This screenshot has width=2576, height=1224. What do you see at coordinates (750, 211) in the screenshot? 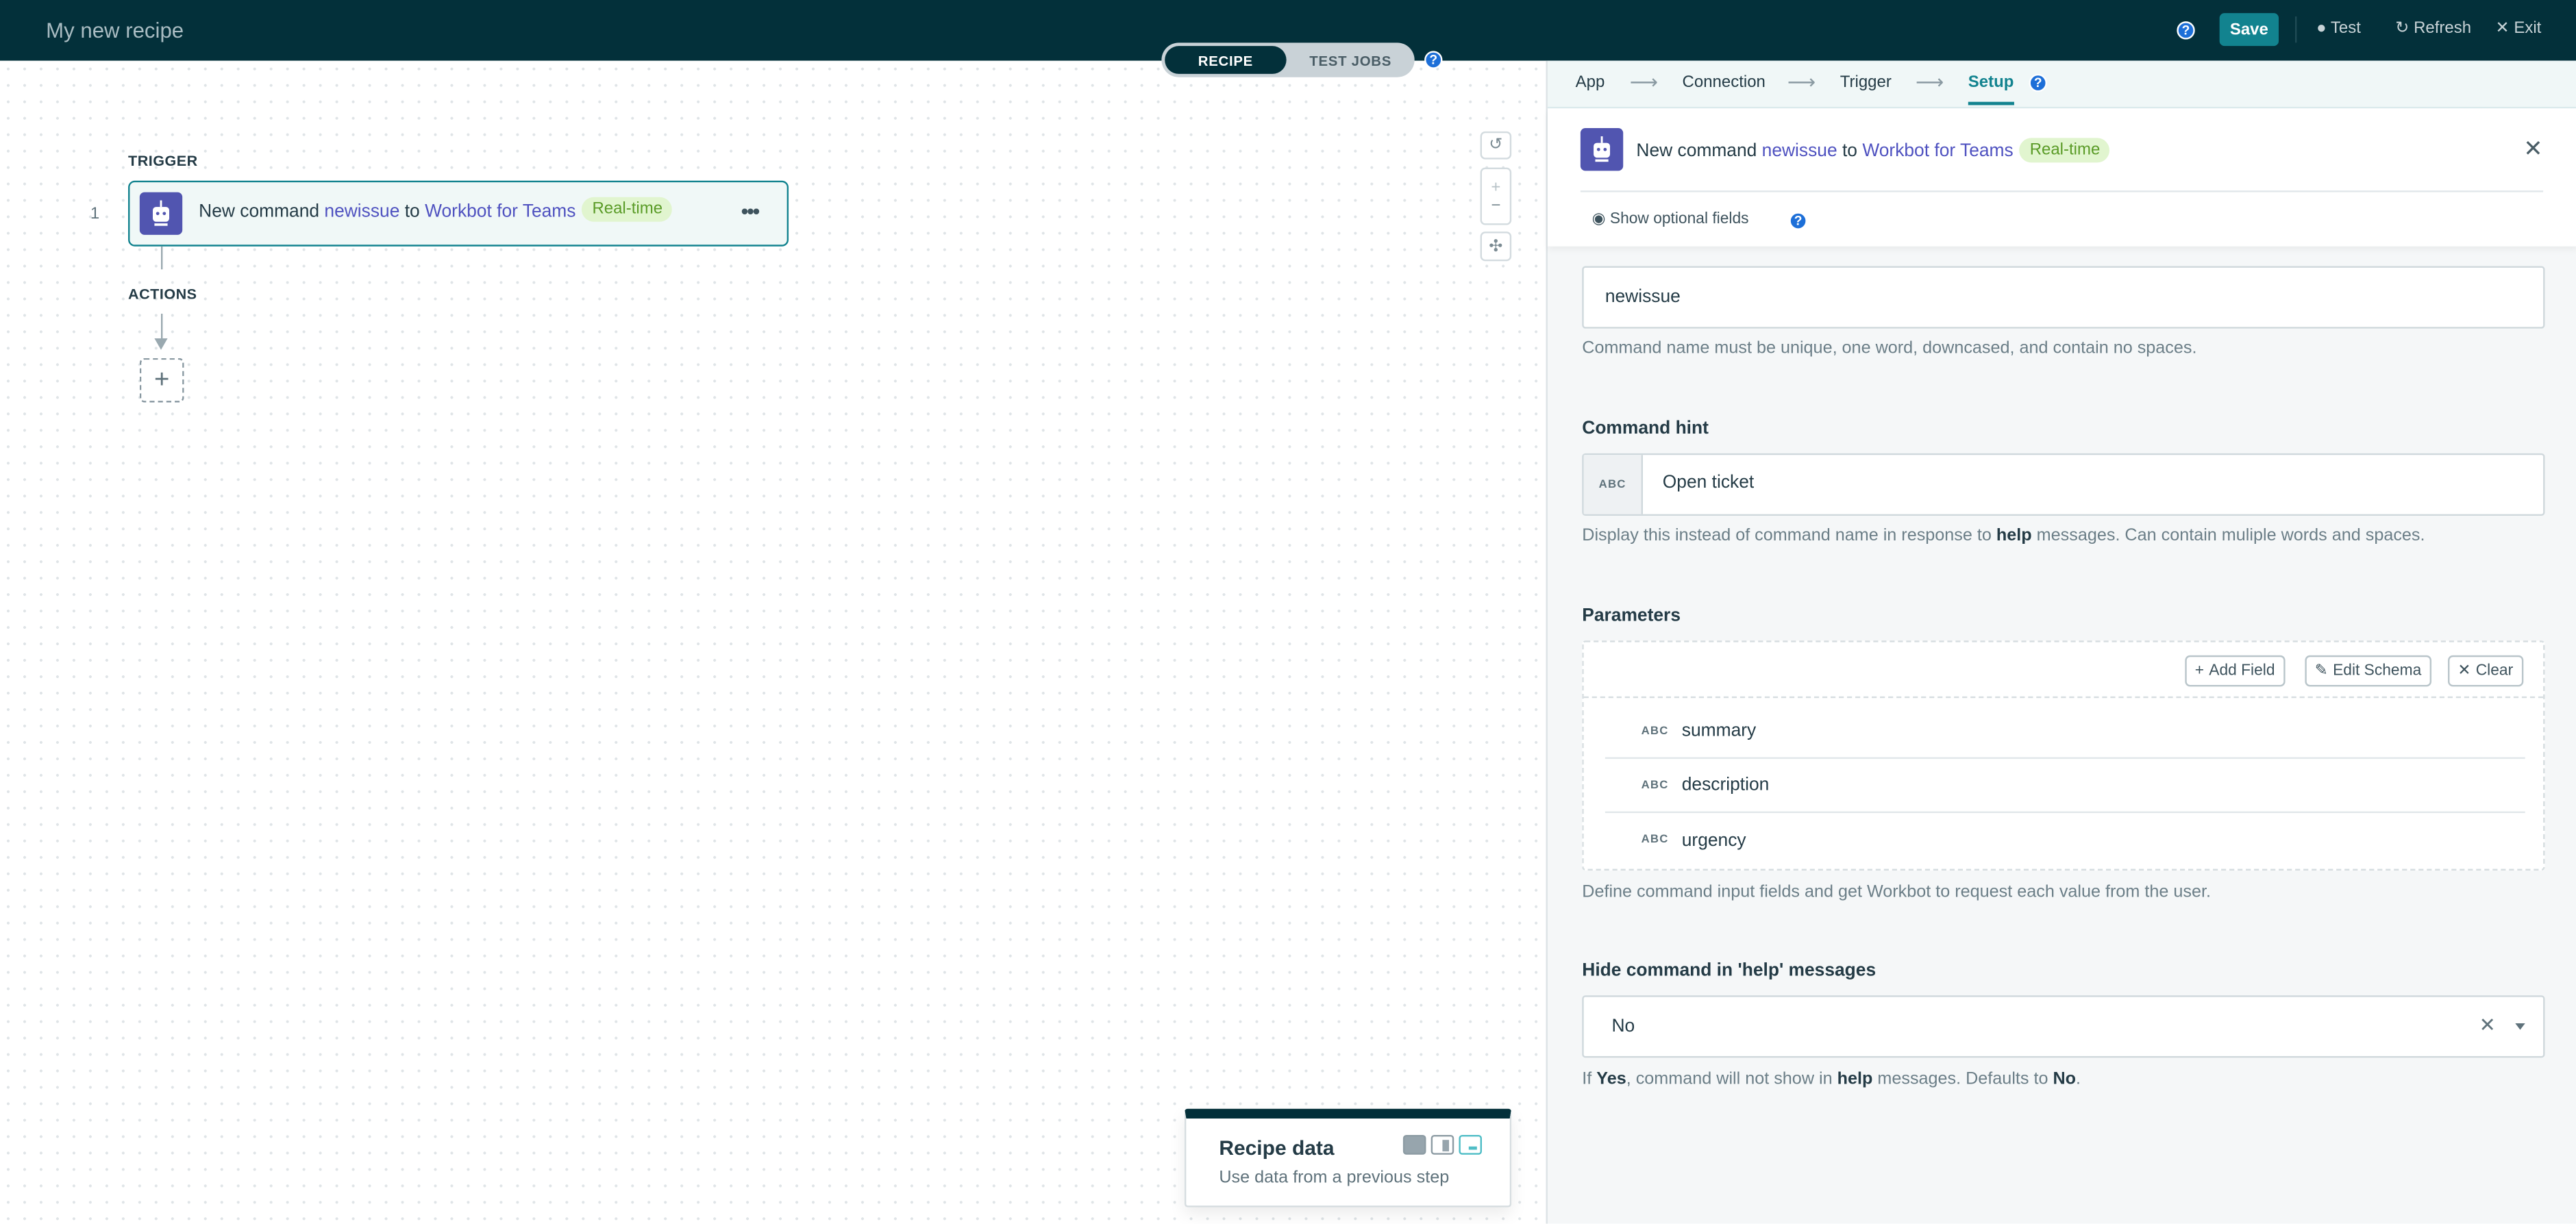
I see `more-horizontal-icon: •••` at bounding box center [750, 211].